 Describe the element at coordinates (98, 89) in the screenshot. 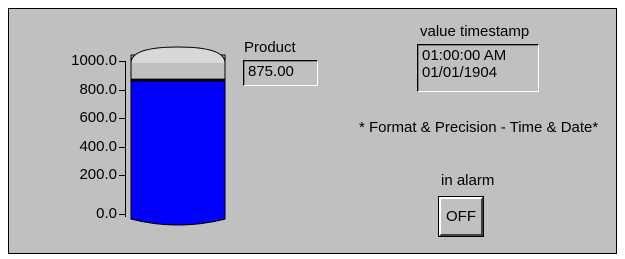

I see `scale-label-800: 800.0` at that location.